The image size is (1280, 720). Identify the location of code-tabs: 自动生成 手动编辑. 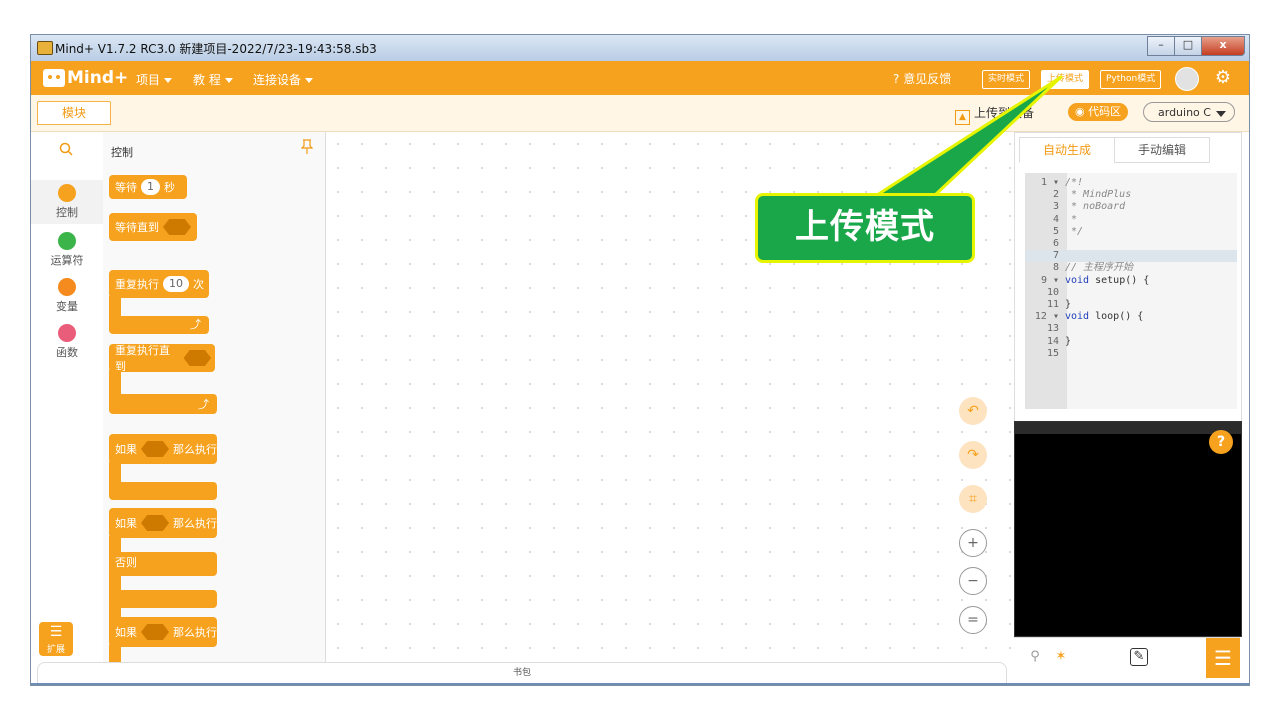
(1114, 150).